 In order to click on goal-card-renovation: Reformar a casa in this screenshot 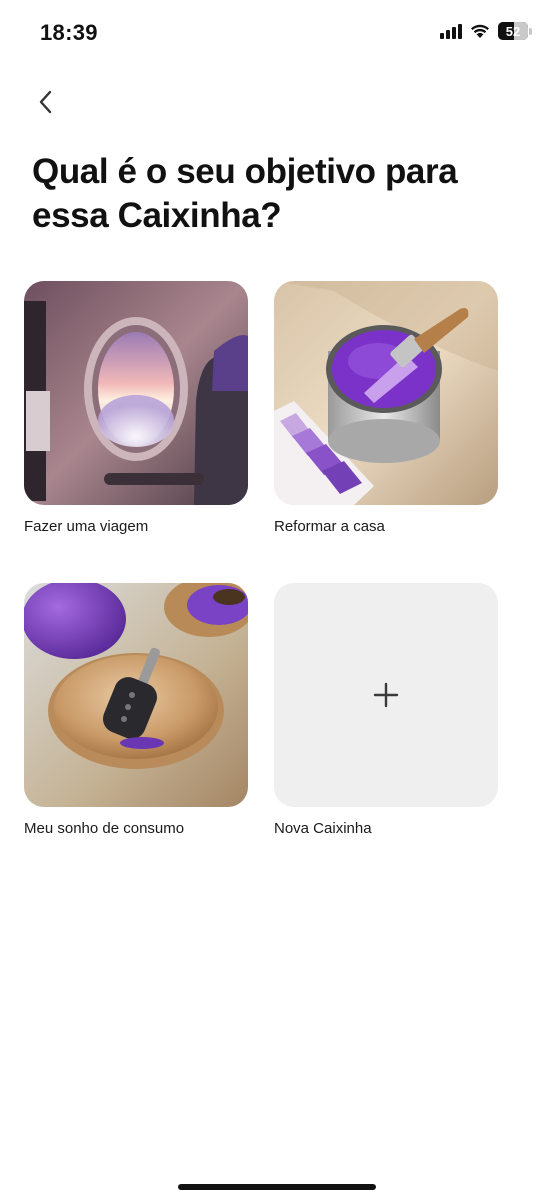, I will do `click(386, 408)`.